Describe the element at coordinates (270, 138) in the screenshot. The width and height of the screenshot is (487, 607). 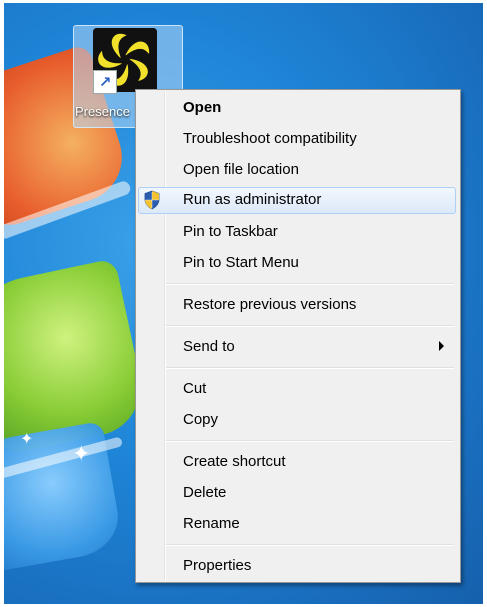
I see `menu-item-label: Troubleshoot compatibility` at that location.